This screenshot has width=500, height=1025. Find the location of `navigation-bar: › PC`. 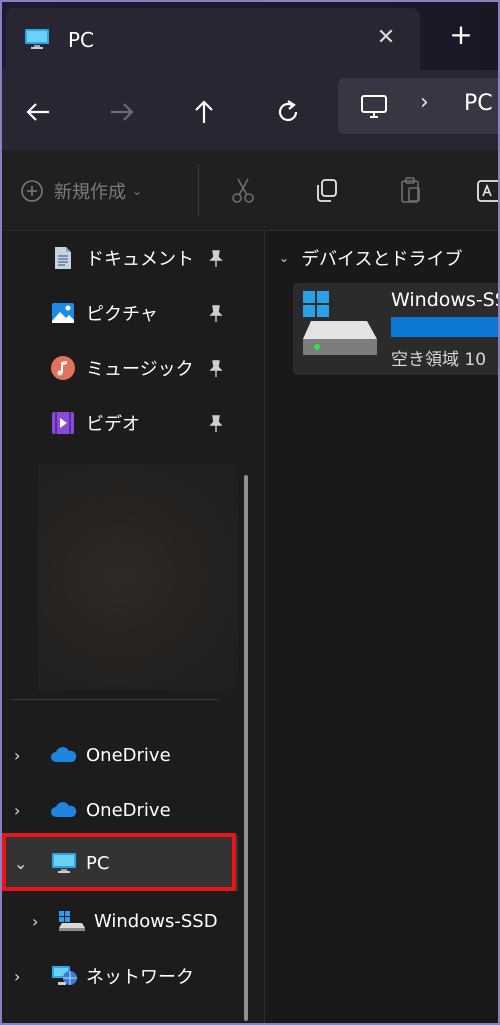

navigation-bar: › PC is located at coordinates (250, 110).